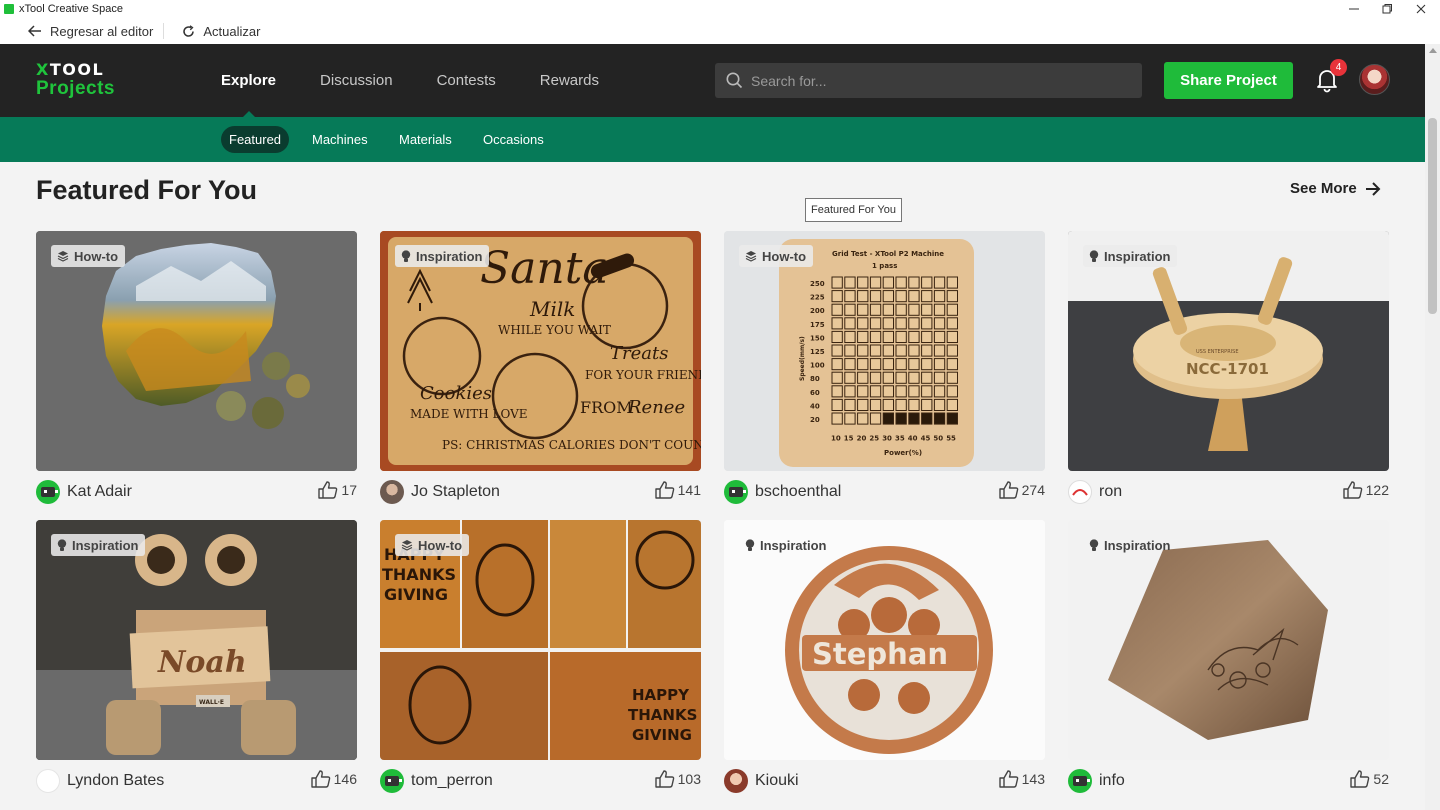  I want to click on share-project-button: Share Project, so click(1228, 80).